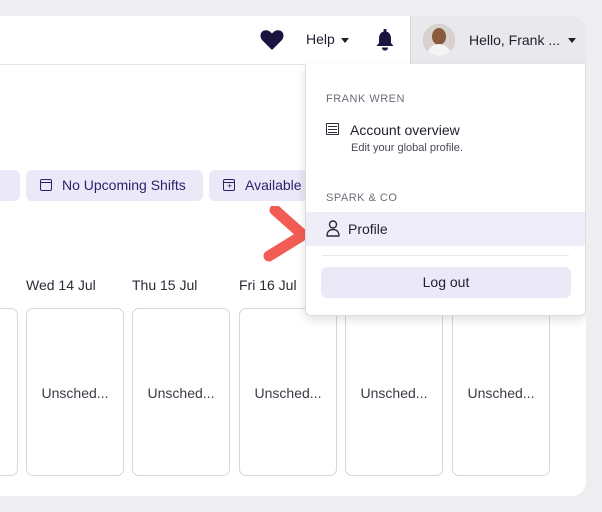 The width and height of the screenshot is (602, 512). I want to click on day-card-partial, so click(9, 392).